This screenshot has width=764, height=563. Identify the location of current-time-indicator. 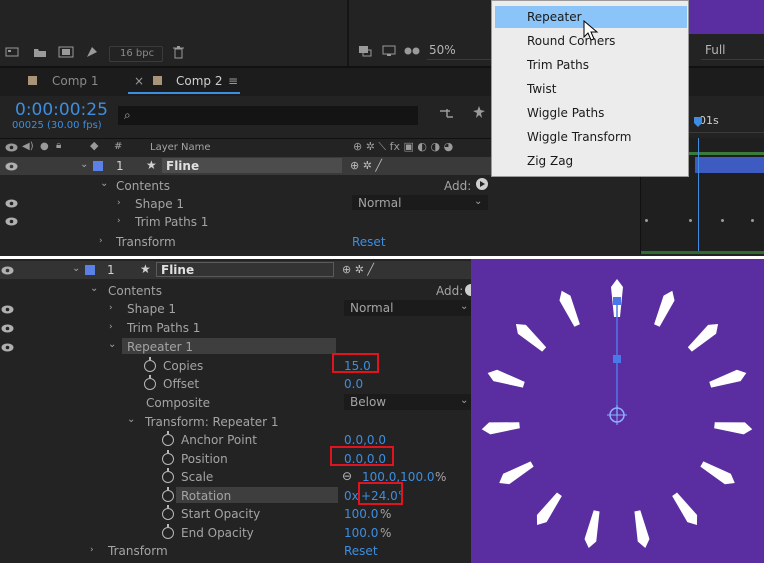
(698, 196).